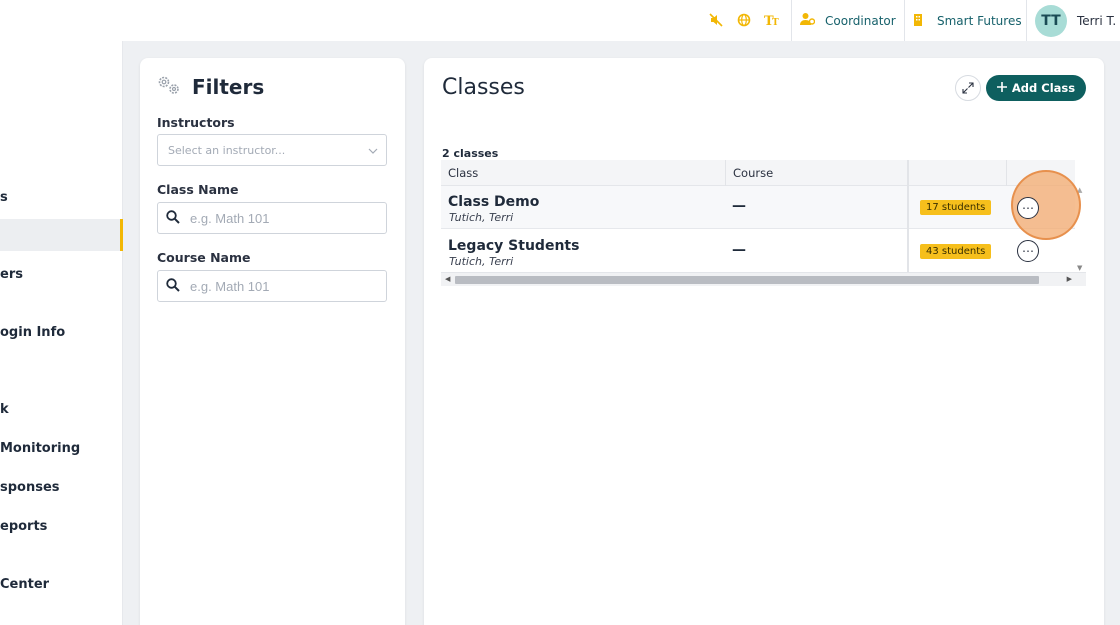  I want to click on sidebar-item: ers, so click(61, 274).